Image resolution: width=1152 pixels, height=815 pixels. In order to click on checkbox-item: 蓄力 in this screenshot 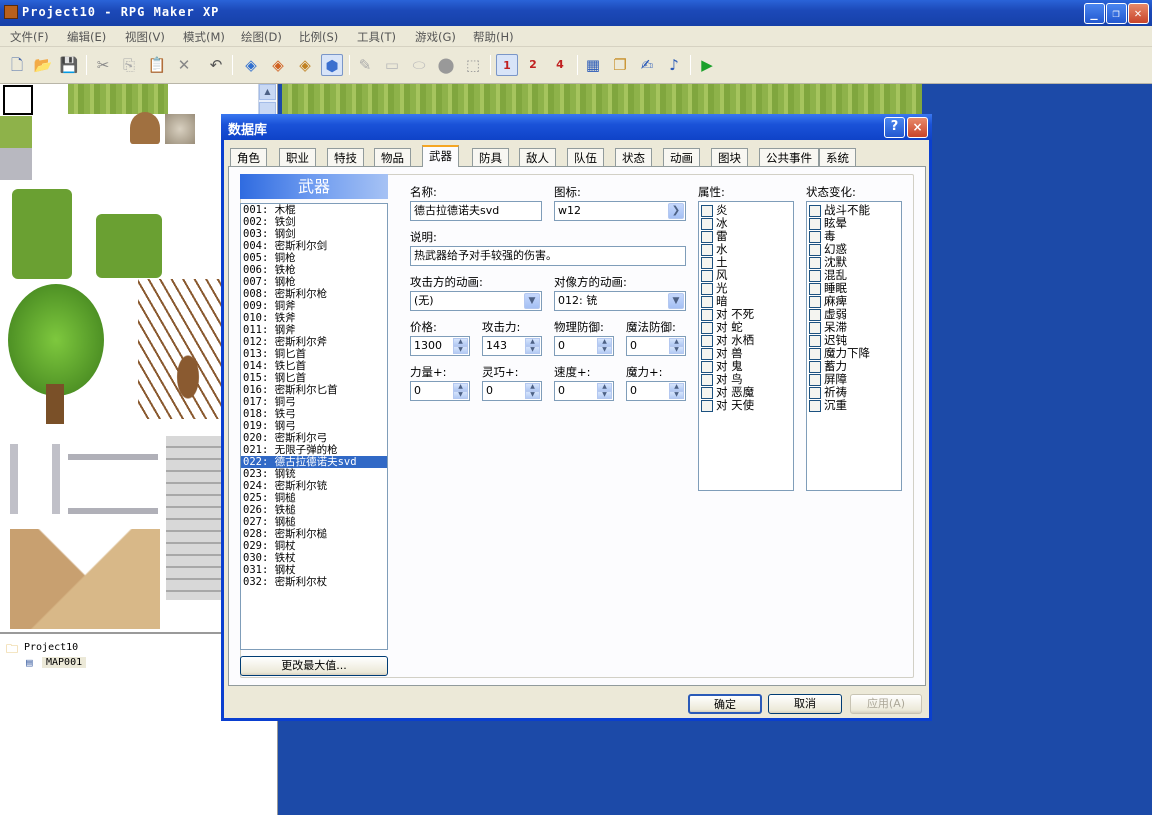, I will do `click(854, 366)`.